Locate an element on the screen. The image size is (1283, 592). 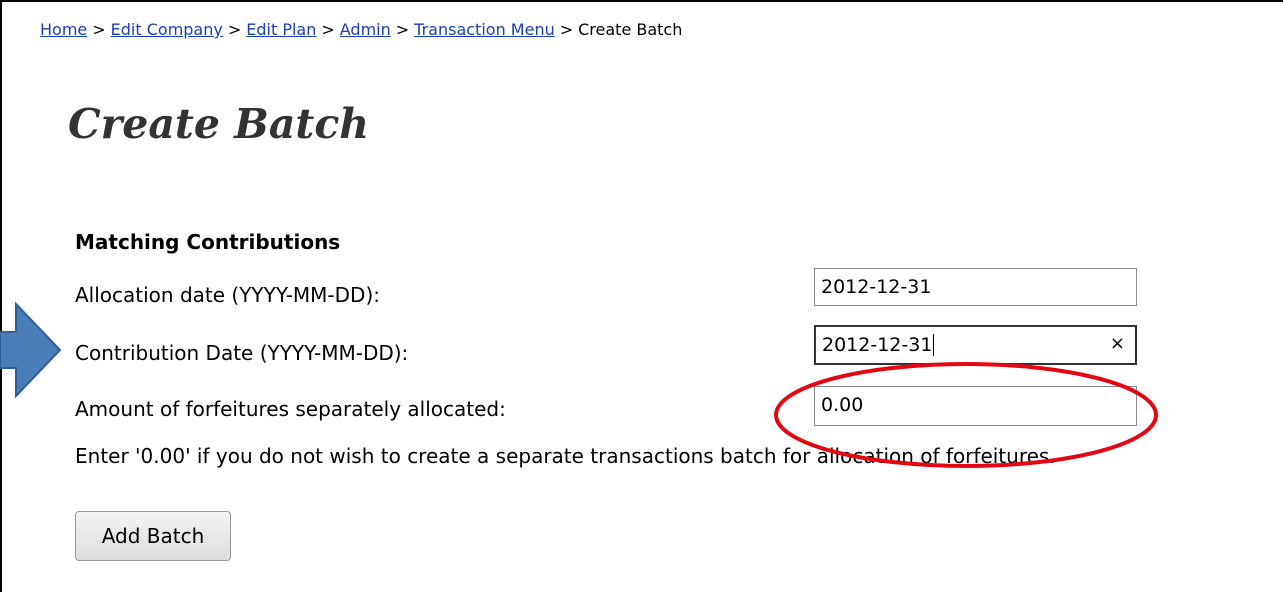
allocation-date-value: 2012-12-31 is located at coordinates (876, 287).